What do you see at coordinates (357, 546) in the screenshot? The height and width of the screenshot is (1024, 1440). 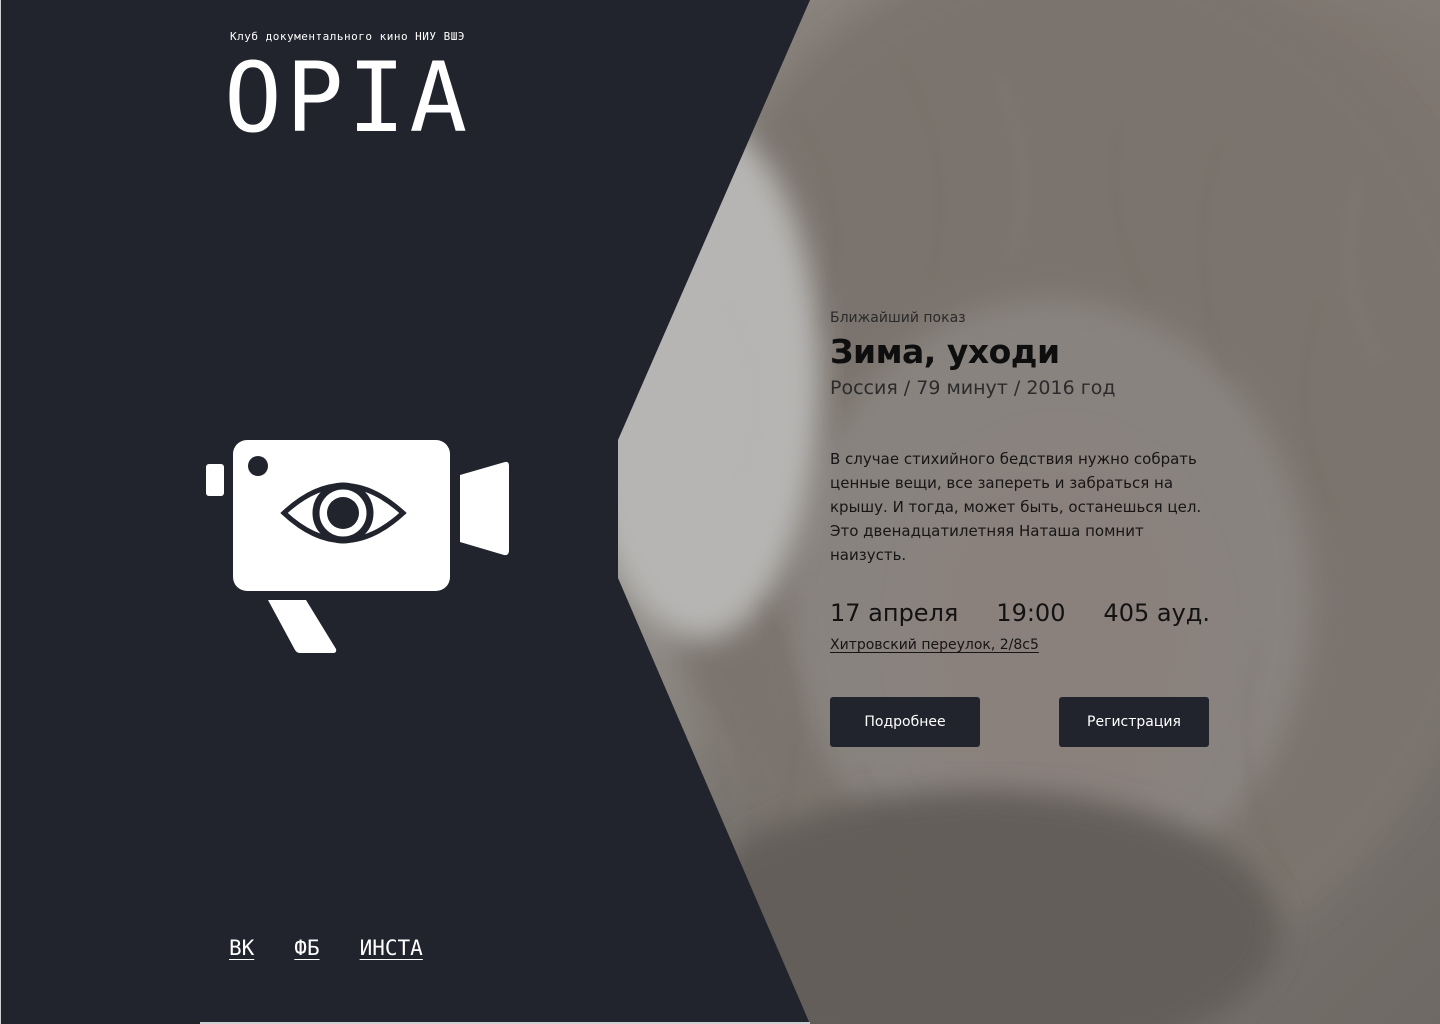 I see `camera-with-eye-icon` at bounding box center [357, 546].